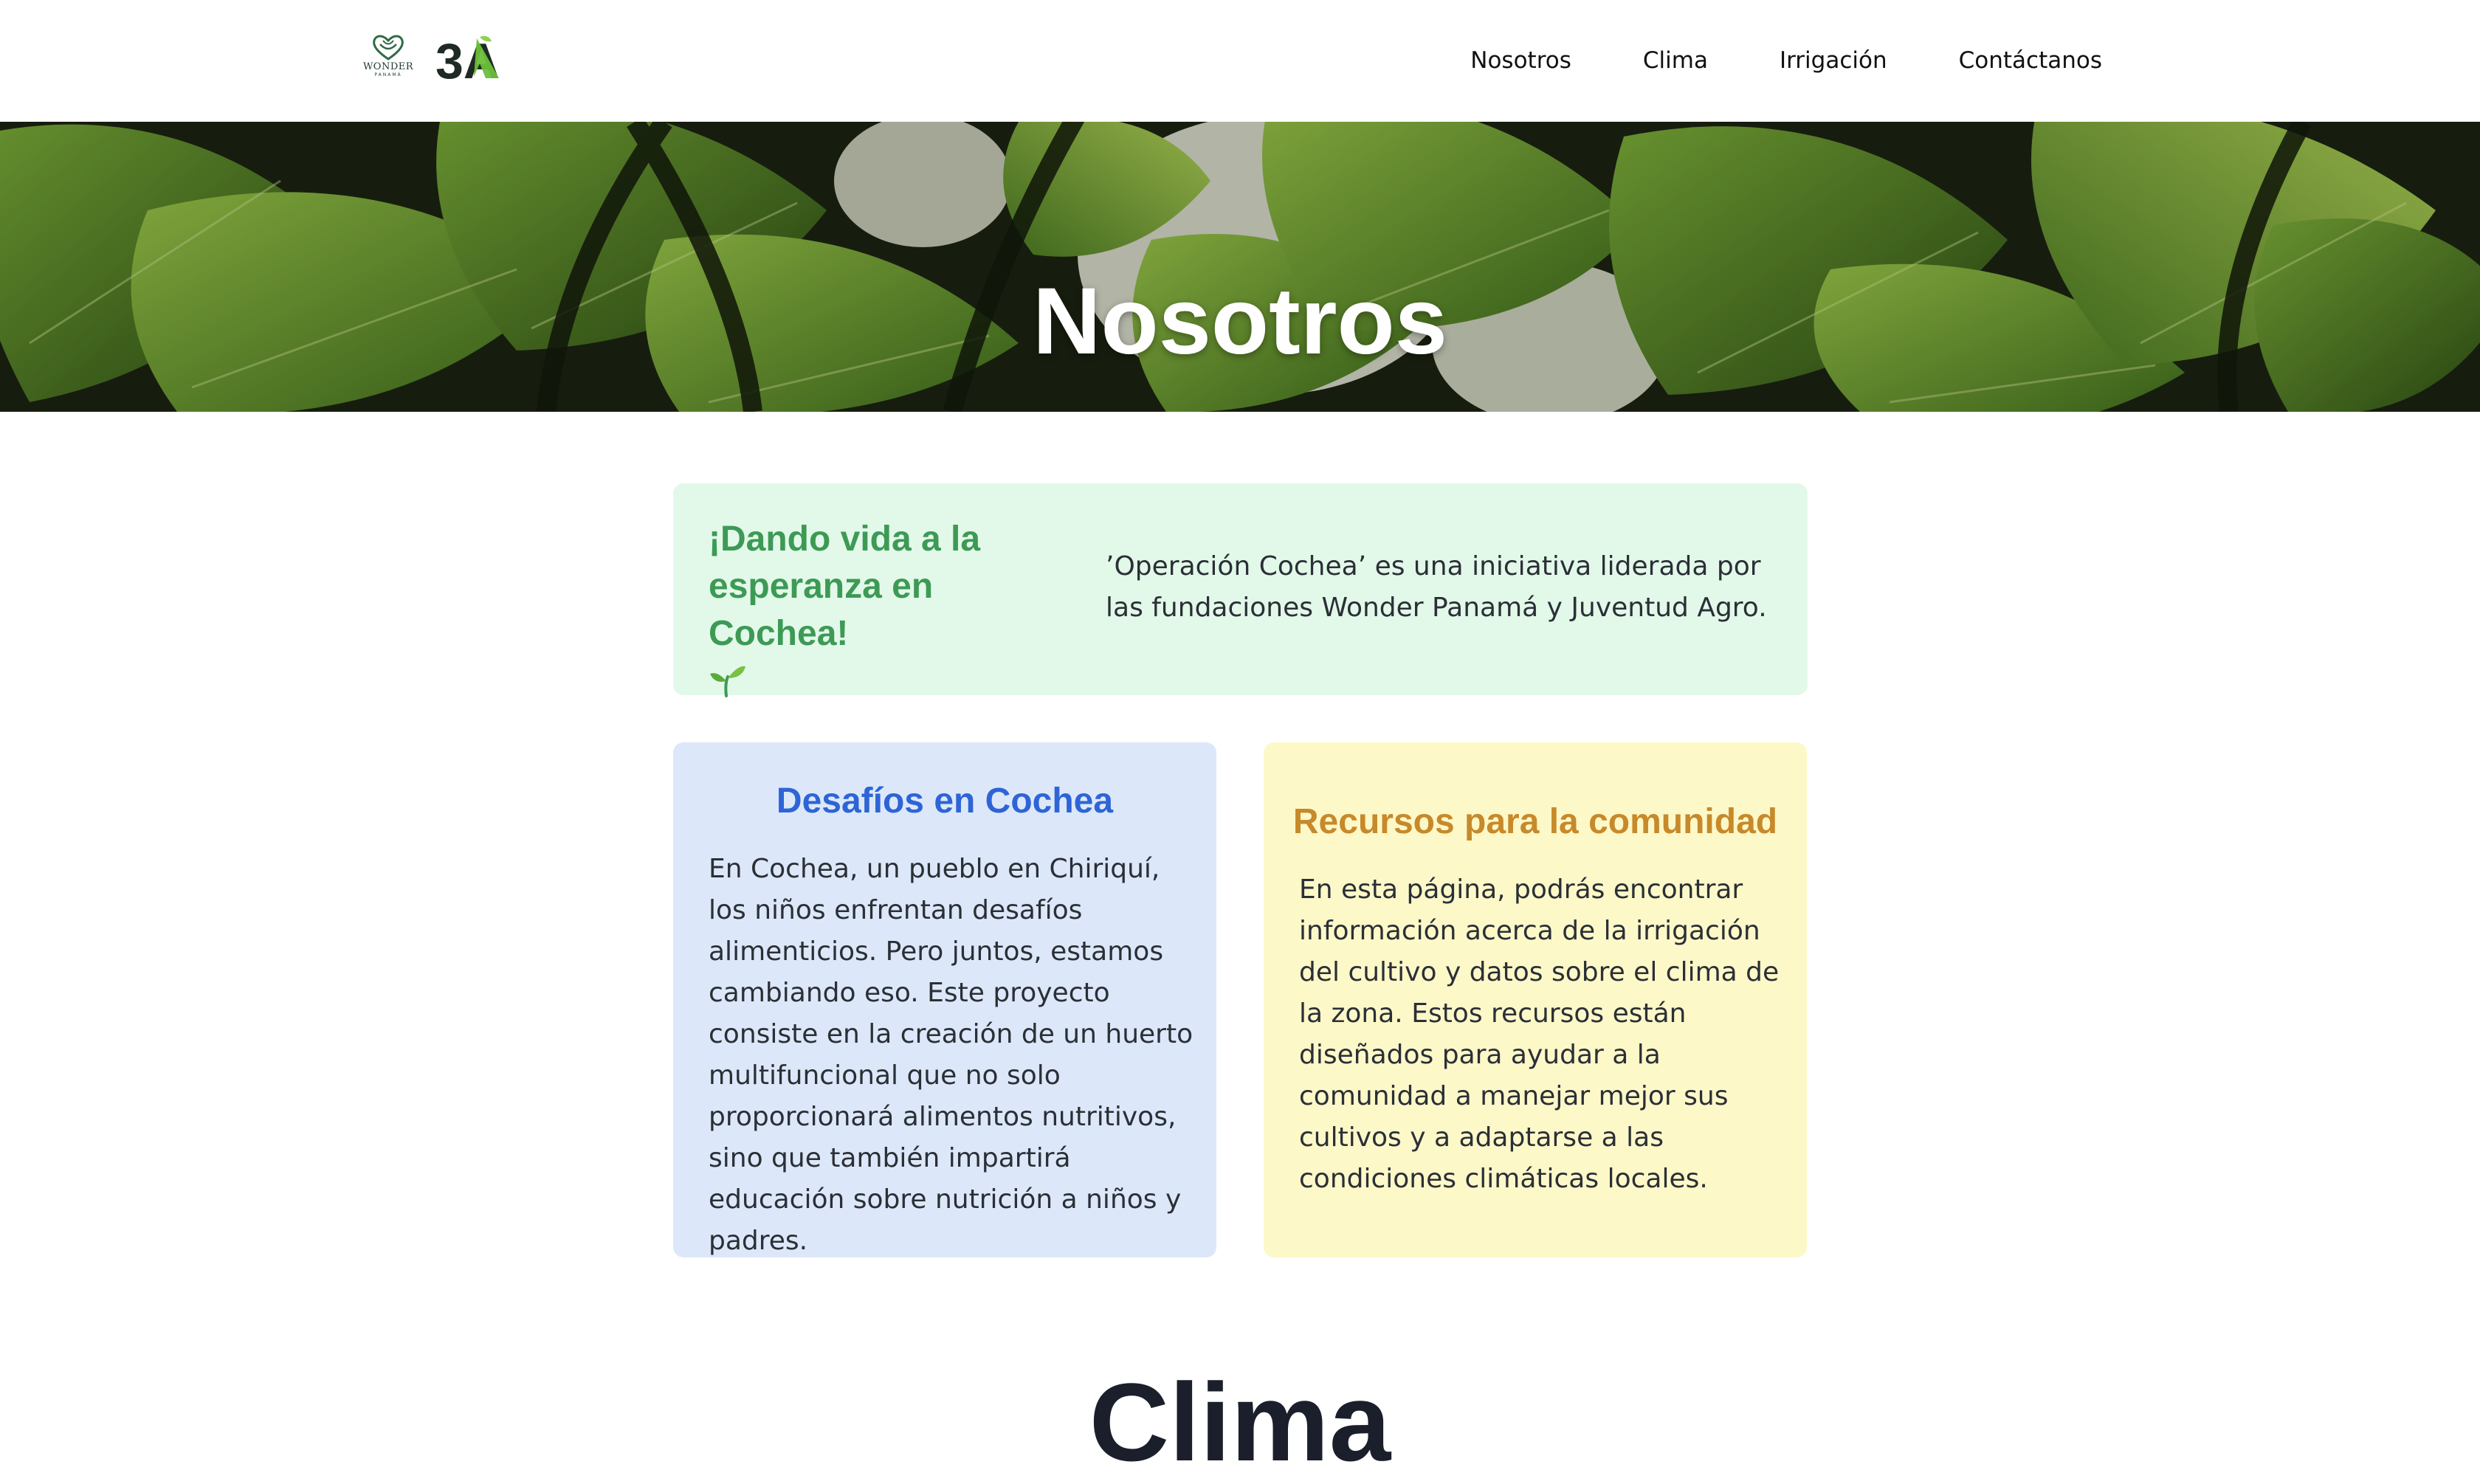 Image resolution: width=2480 pixels, height=1484 pixels. What do you see at coordinates (1535, 821) in the screenshot?
I see `resources-title: Recursos para la comunidad` at bounding box center [1535, 821].